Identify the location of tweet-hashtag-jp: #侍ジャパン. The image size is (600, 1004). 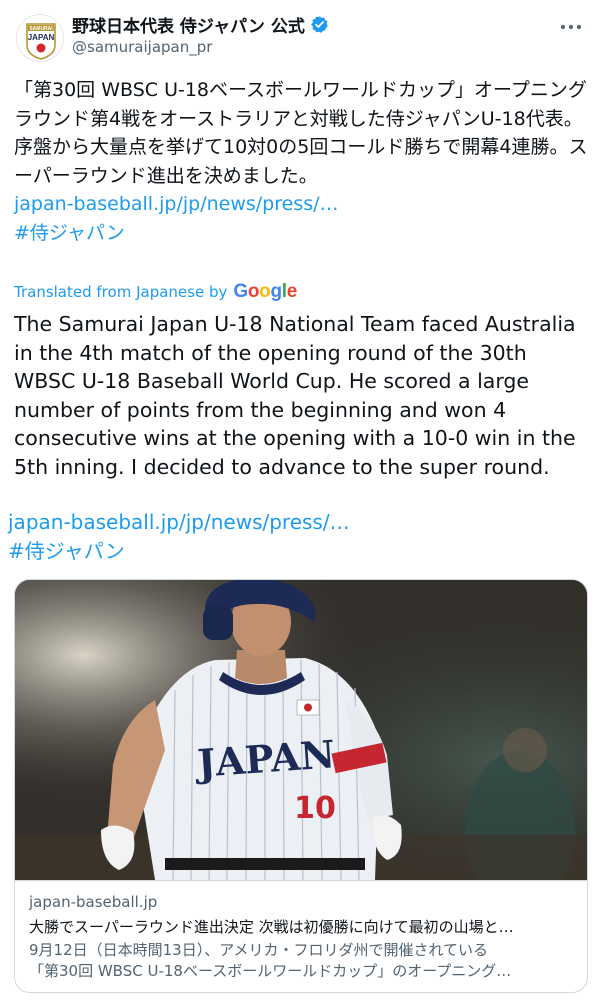
(301, 233).